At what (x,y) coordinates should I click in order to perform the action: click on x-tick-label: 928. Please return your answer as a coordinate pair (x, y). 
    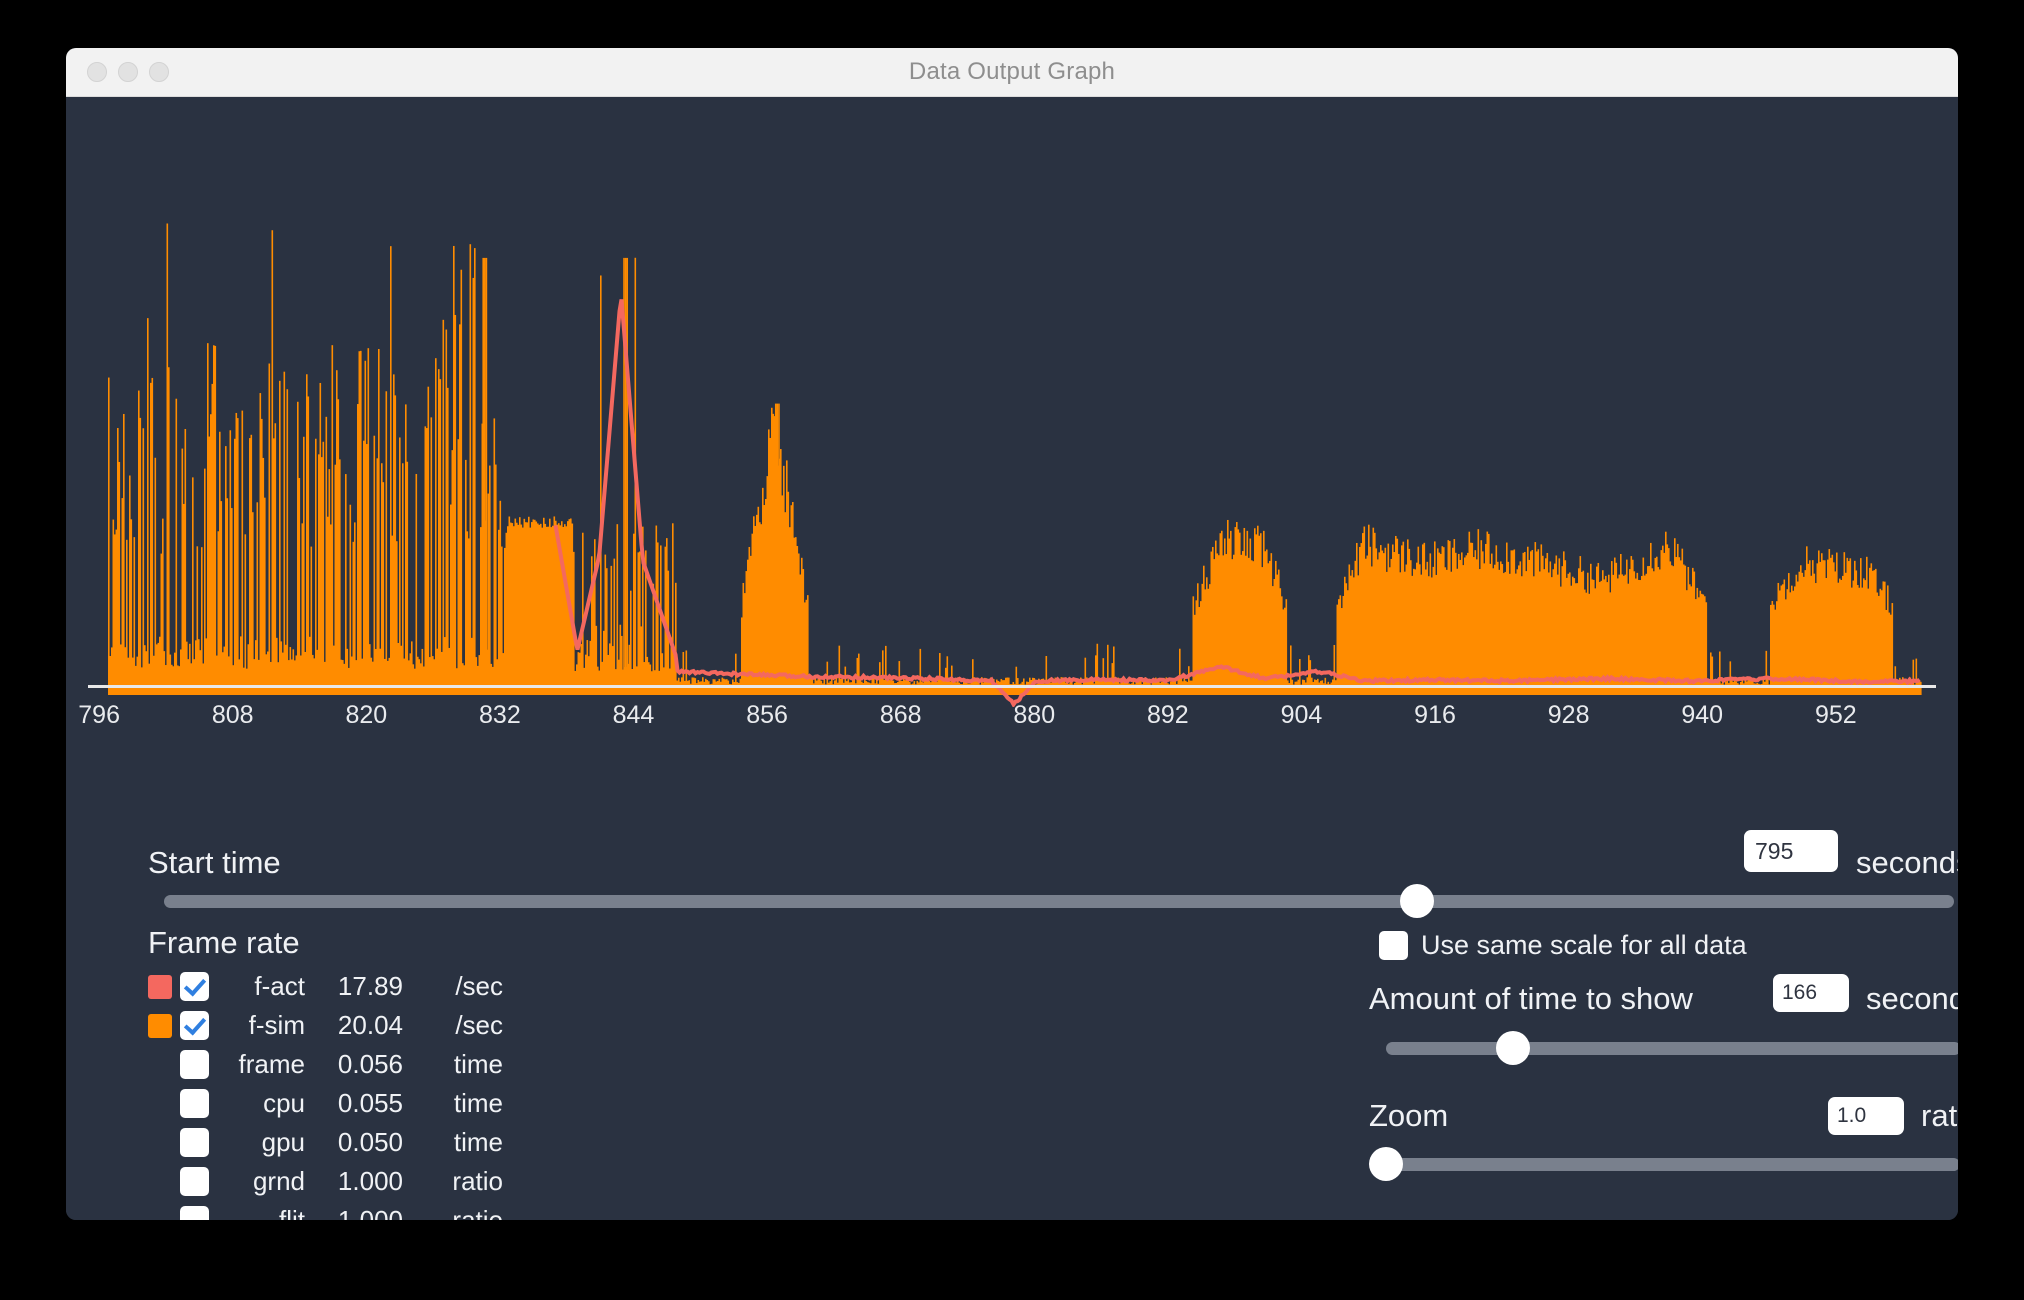
    Looking at the image, I should click on (1568, 715).